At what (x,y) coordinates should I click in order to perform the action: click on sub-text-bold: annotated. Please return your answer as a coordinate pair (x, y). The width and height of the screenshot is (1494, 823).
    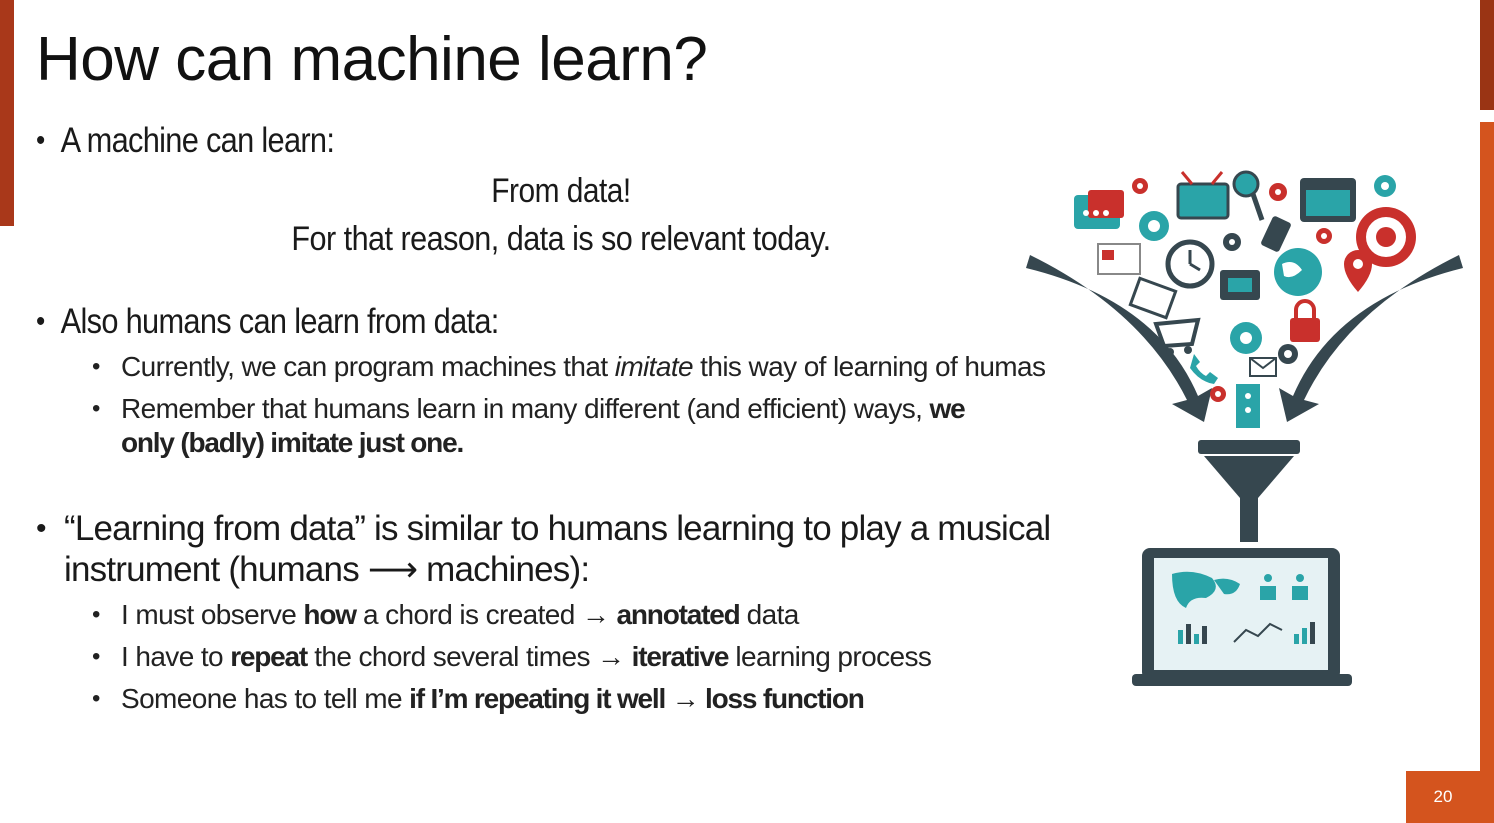
    Looking at the image, I should click on (678, 614).